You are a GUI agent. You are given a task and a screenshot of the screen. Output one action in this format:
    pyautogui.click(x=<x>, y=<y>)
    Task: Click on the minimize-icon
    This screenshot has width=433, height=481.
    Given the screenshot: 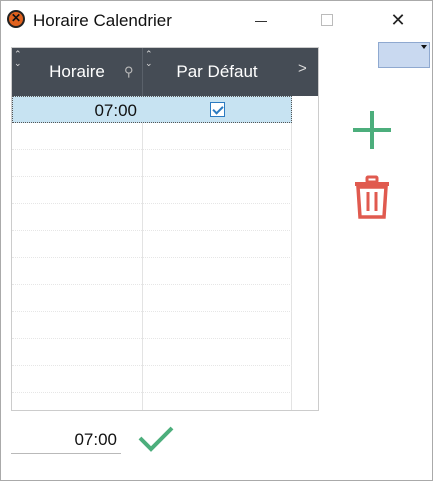 What is the action you would take?
    pyautogui.click(x=261, y=21)
    